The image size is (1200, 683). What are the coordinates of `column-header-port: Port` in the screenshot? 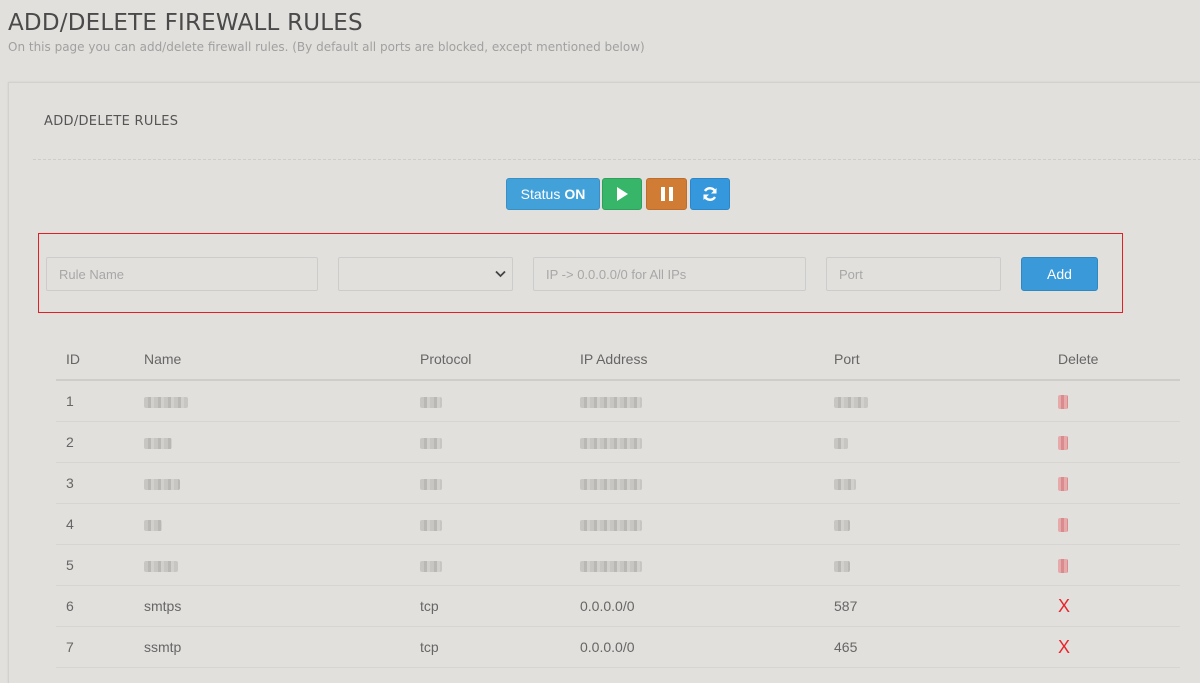 It's located at (946, 360).